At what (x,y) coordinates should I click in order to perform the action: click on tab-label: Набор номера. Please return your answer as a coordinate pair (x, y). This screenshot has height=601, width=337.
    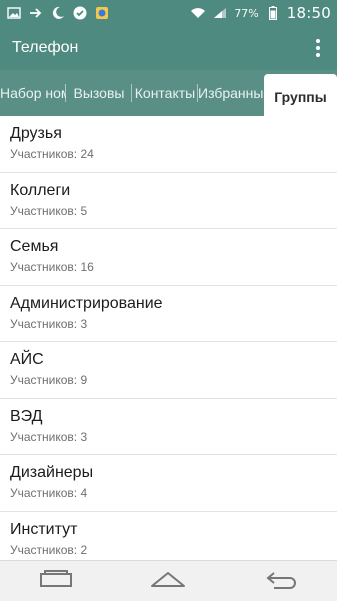
    Looking at the image, I should click on (33, 93).